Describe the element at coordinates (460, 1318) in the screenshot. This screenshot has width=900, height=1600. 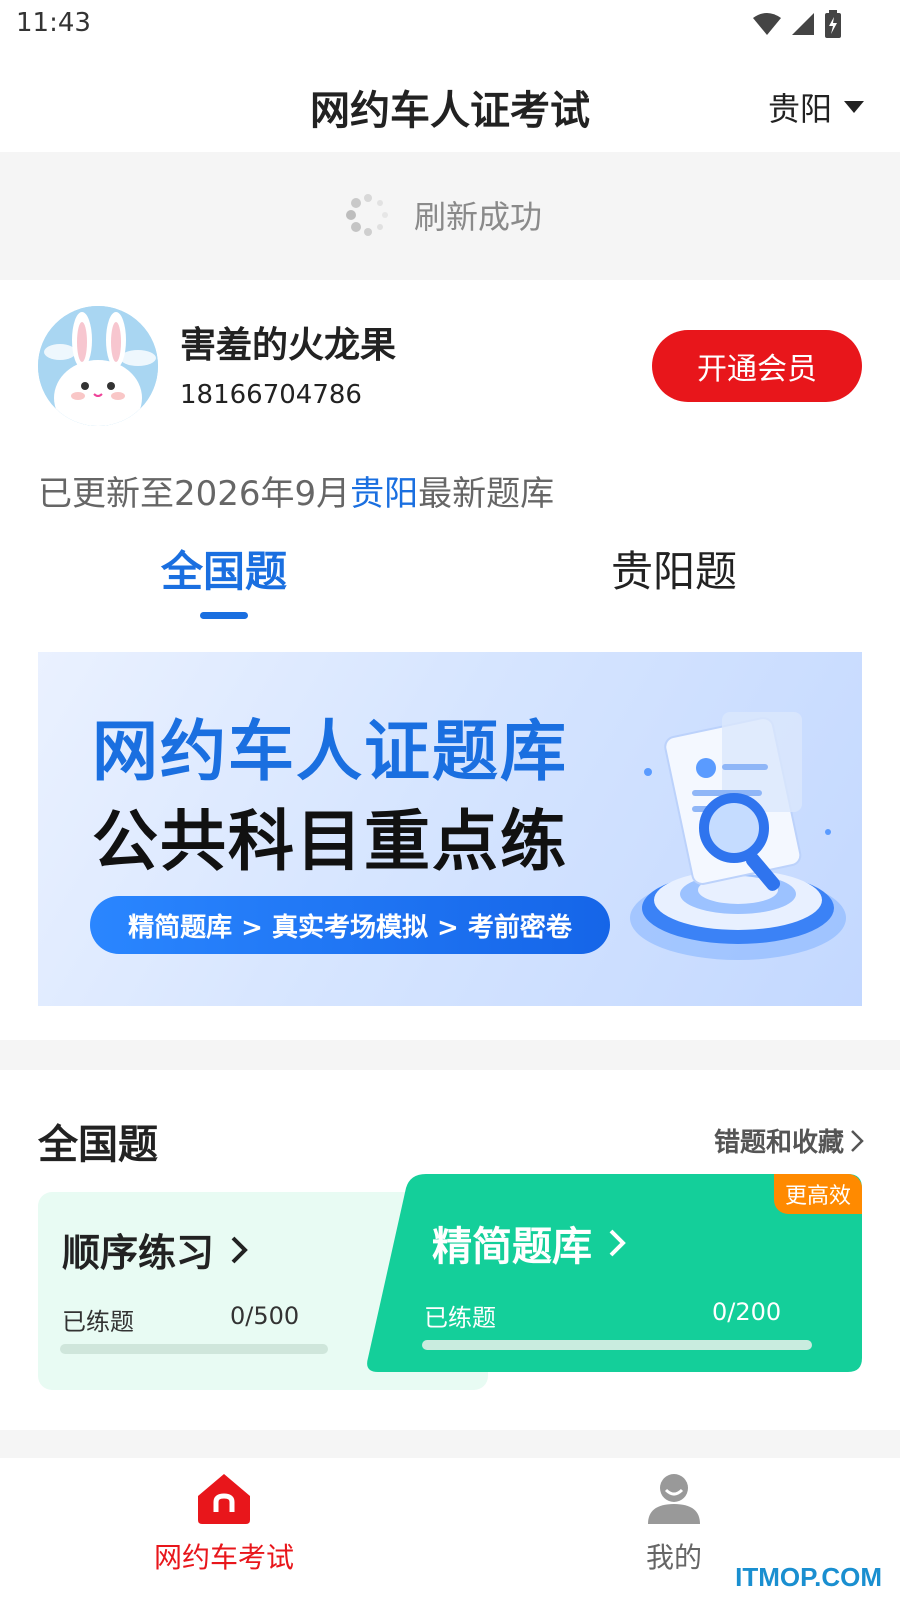
I see `concise-practiced-label: 已练题` at that location.